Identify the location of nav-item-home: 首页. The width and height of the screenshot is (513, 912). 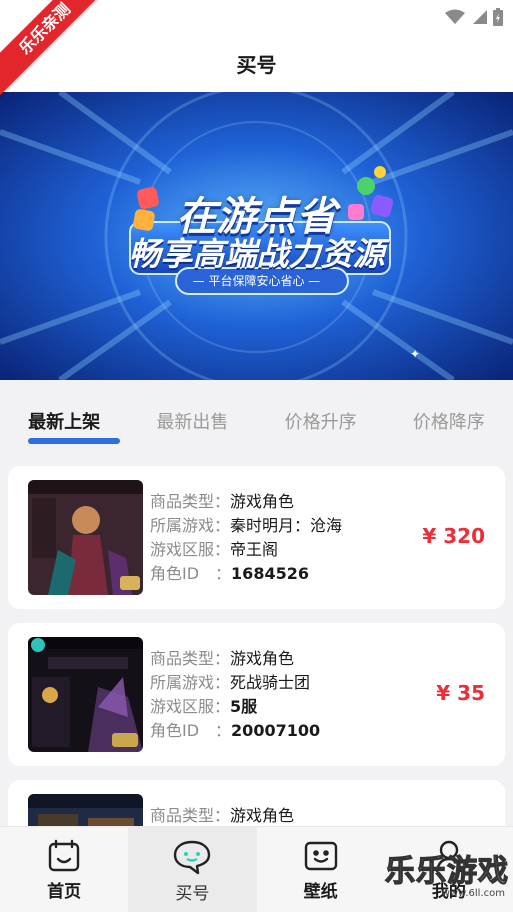
(64, 869).